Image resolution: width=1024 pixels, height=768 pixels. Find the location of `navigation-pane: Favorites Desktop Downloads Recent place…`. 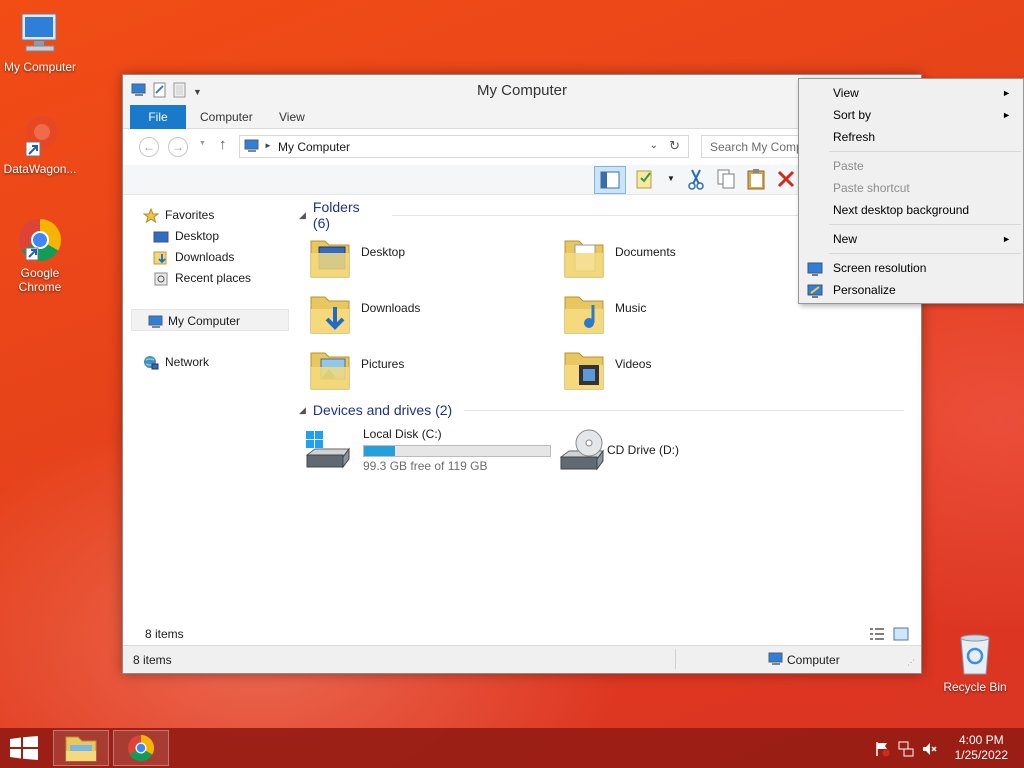

navigation-pane: Favorites Desktop Downloads Recent place… is located at coordinates (209, 409).